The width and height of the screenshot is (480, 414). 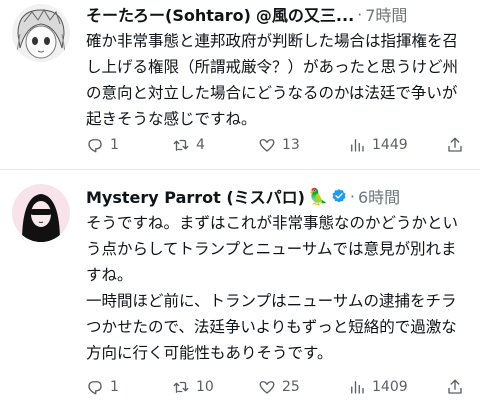 I want to click on display-name: Mystery Parrot (ミスパロ), so click(x=195, y=196).